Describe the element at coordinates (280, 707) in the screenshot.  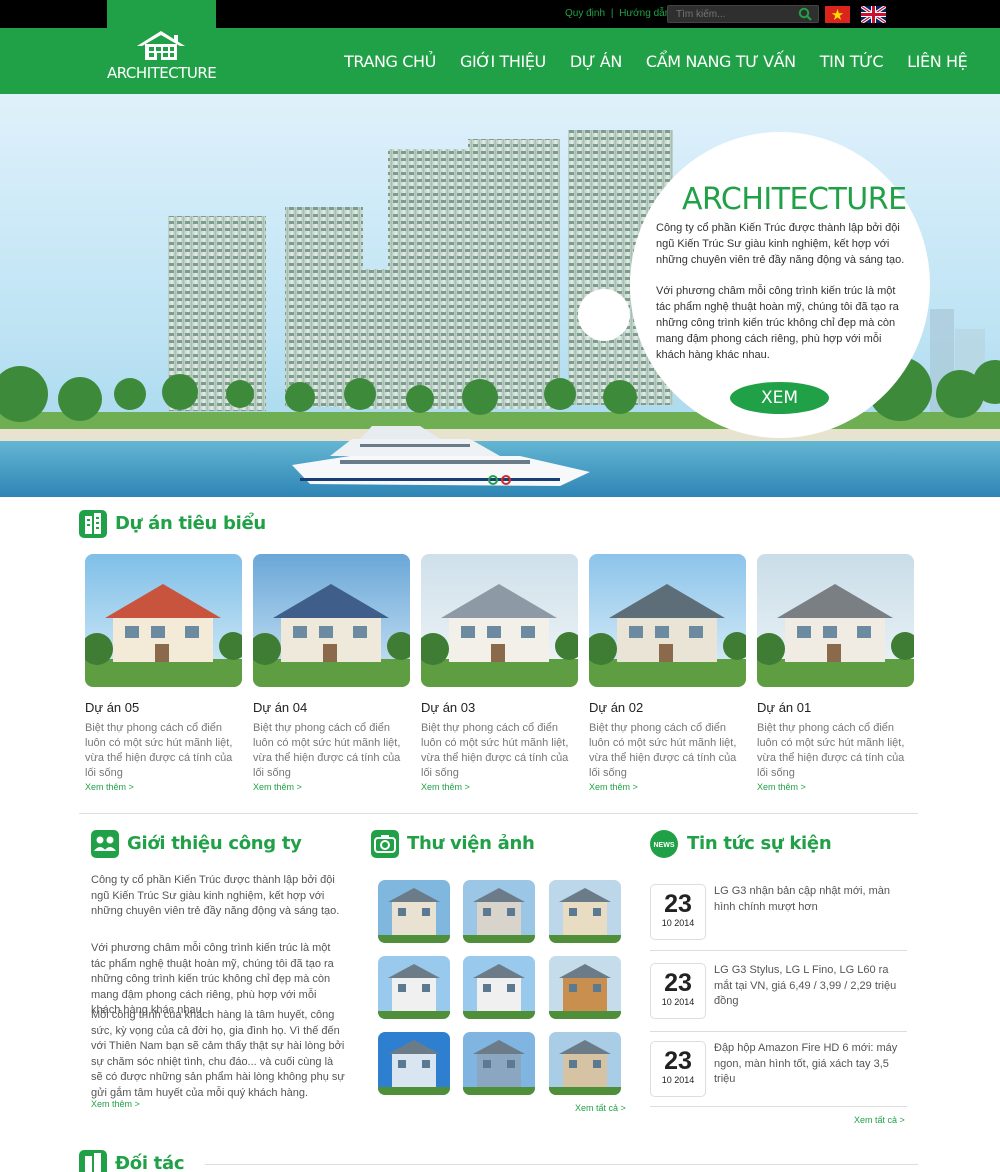
I see `project-name: Dự án 04` at that location.